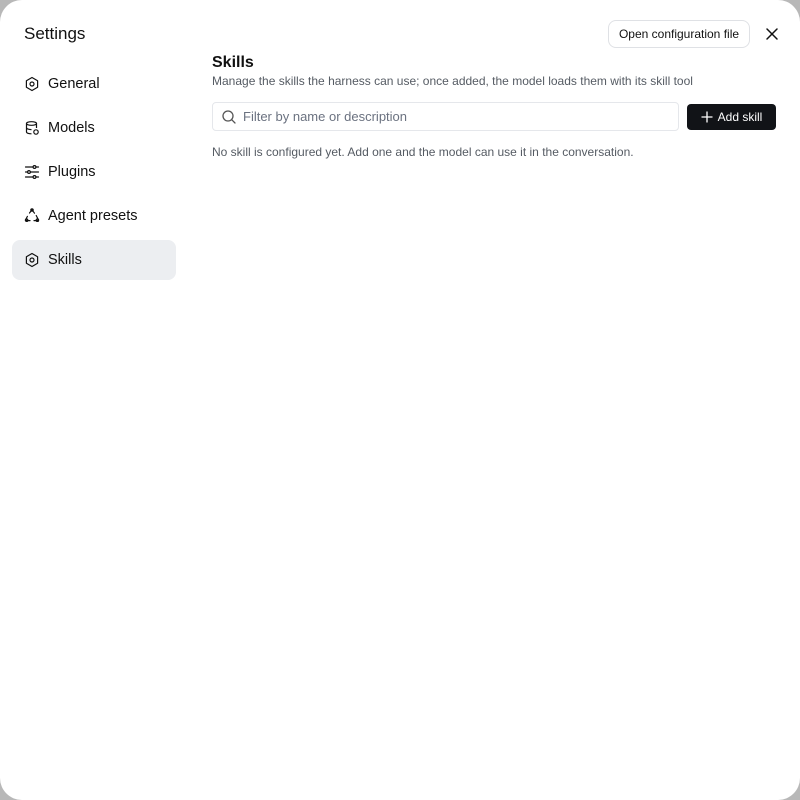  Describe the element at coordinates (94, 260) in the screenshot. I see `sidebar-item-skills: Skills` at that location.